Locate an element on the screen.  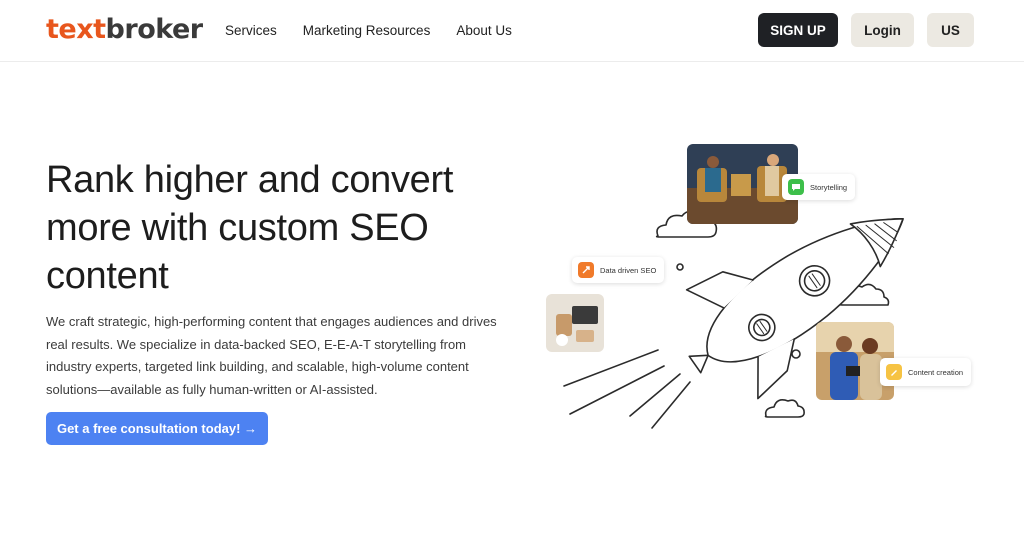
content-creation-chip: Content creation is located at coordinates (926, 372).